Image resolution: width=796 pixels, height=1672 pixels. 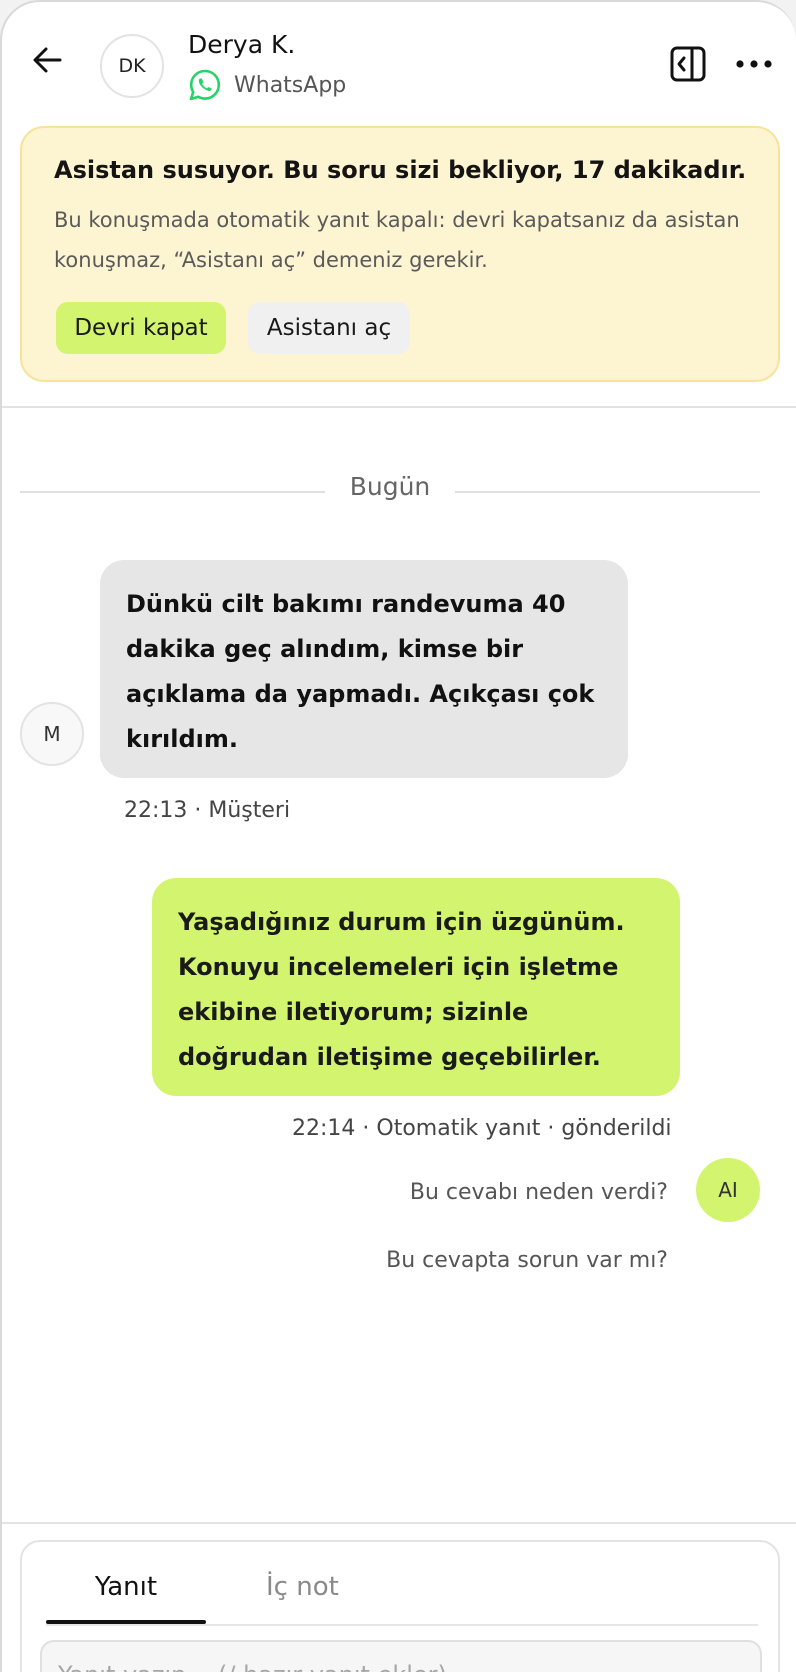 What do you see at coordinates (400, 1606) in the screenshot?
I see `message-composer: Yanıt İç not` at bounding box center [400, 1606].